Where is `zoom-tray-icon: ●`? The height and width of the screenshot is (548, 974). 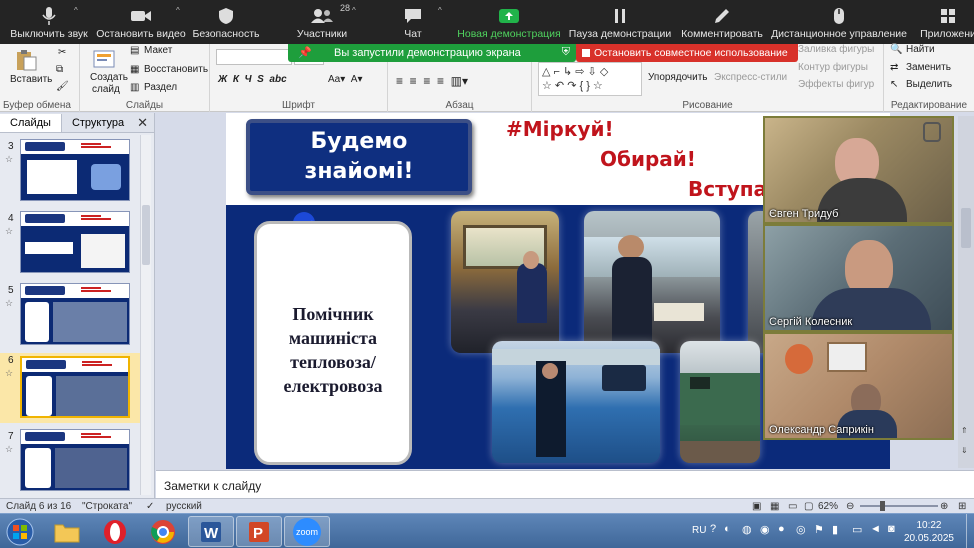
zoom-tray-icon: ● is located at coordinates (781, 535).